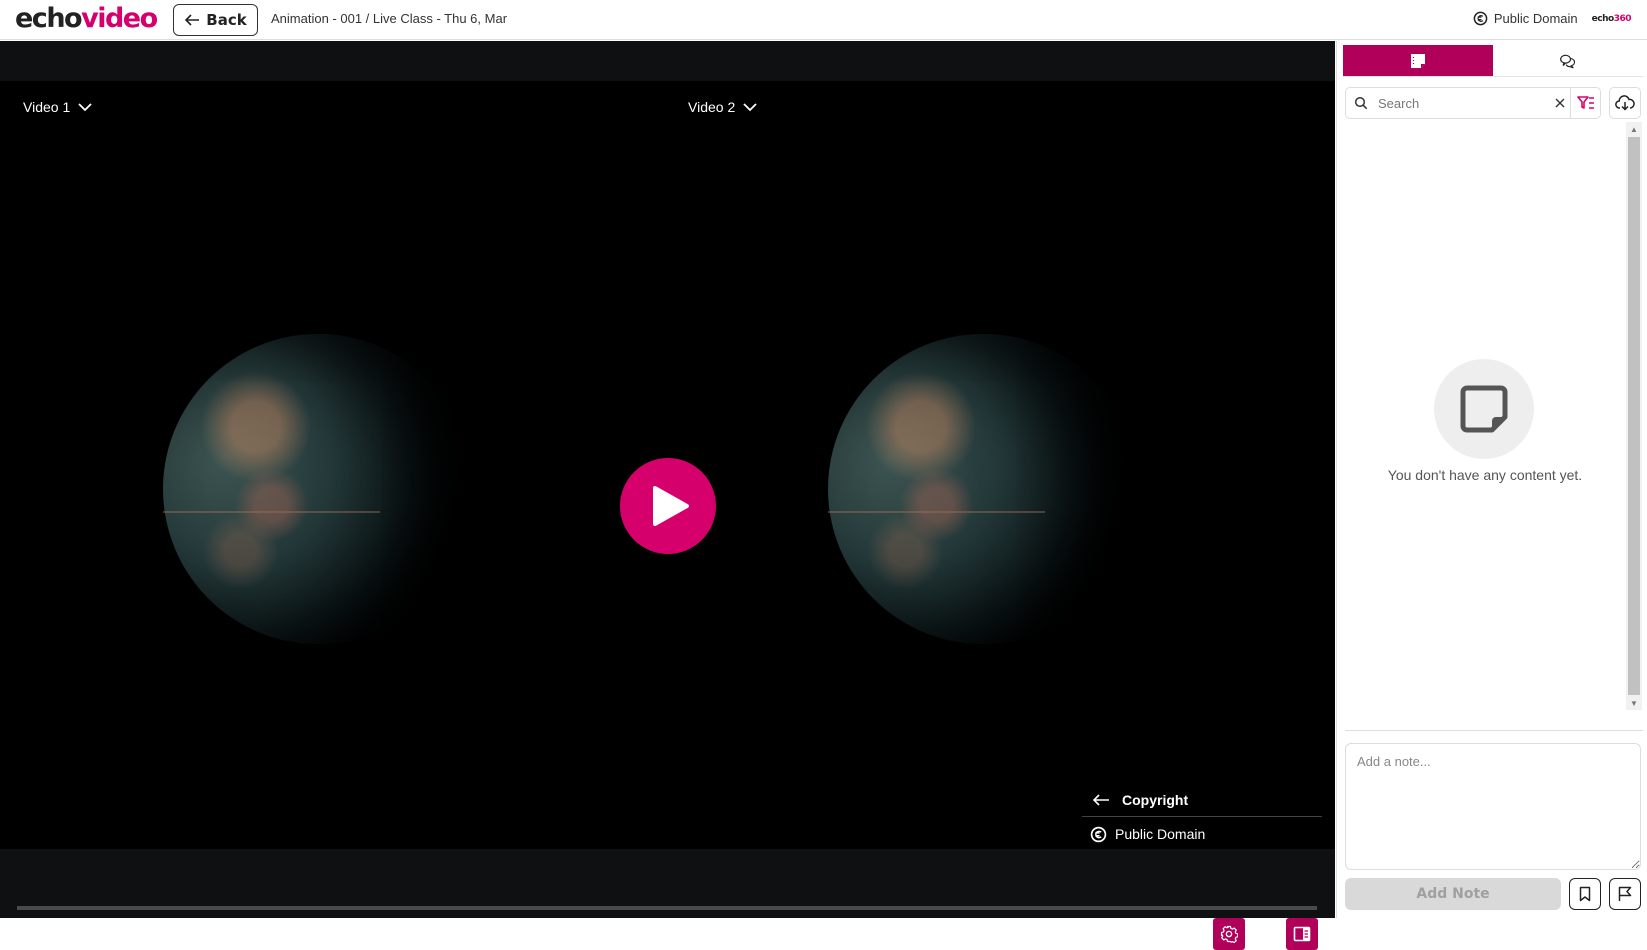 The width and height of the screenshot is (1647, 950). I want to click on layout-icon, so click(1084, 934).